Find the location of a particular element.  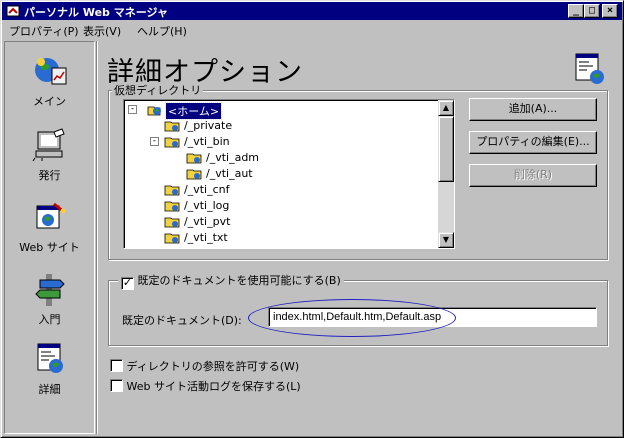

menu-bar: プロパティ(P) 表示(V) ヘルプ(H) is located at coordinates (312, 29).